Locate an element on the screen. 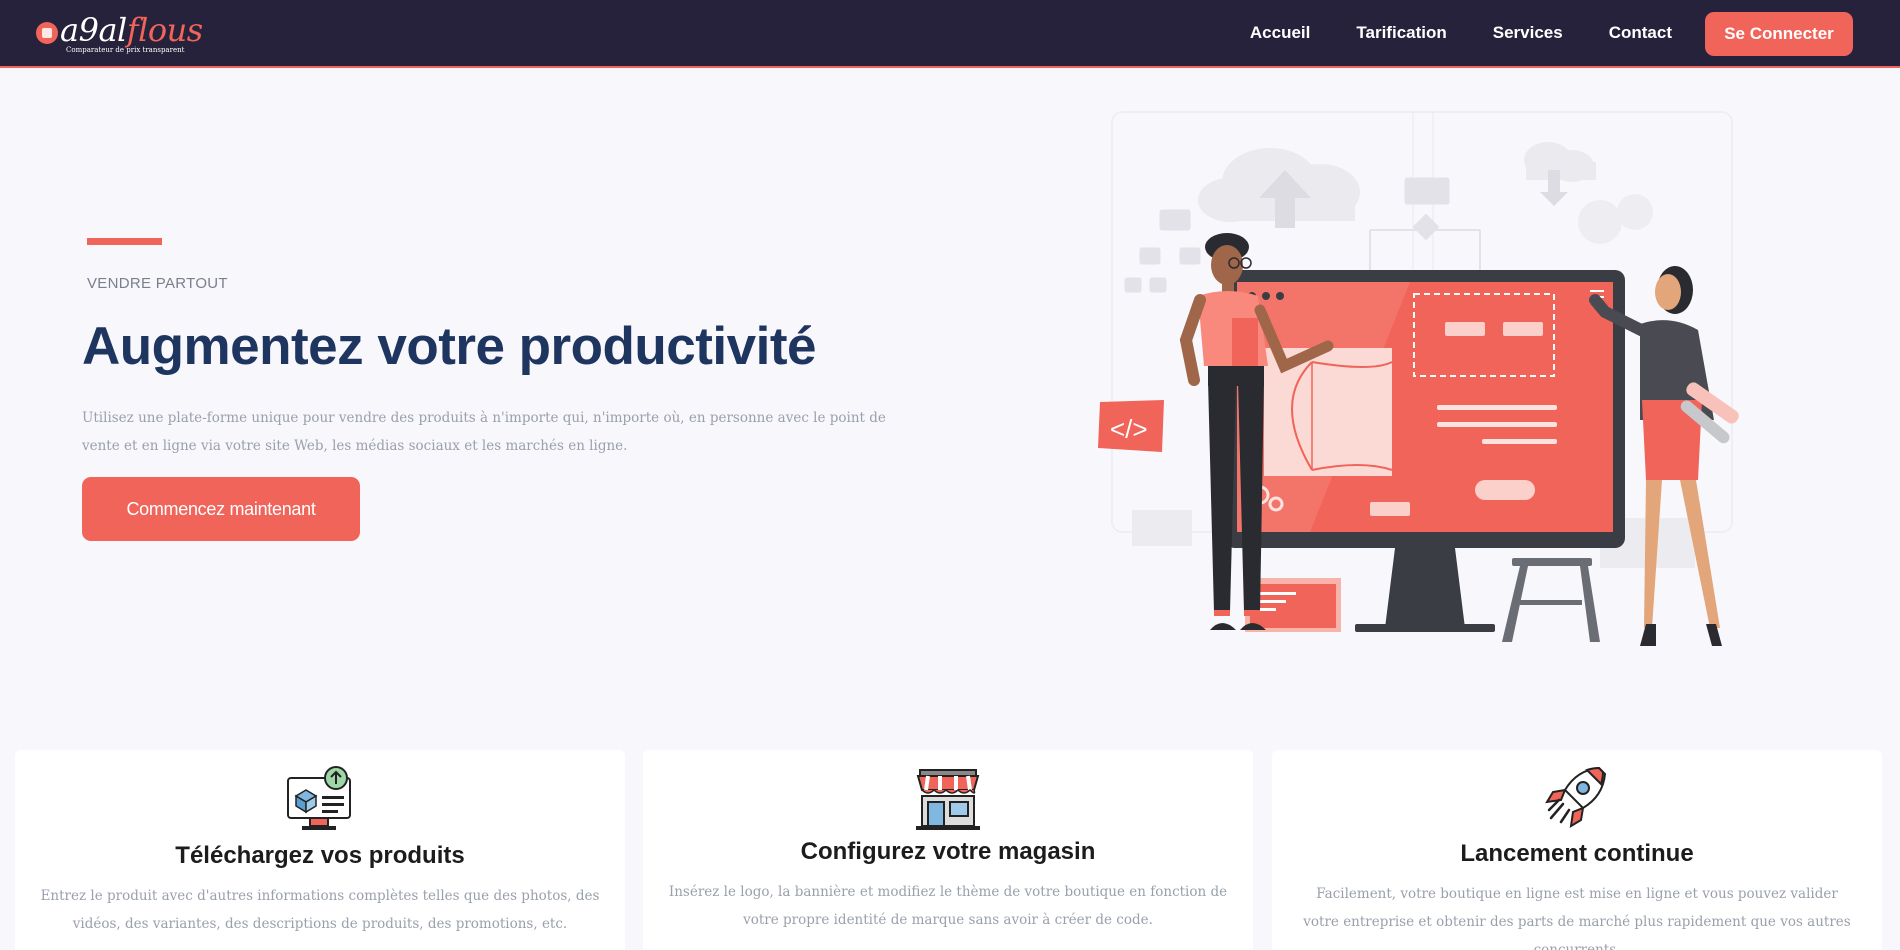 This screenshot has height=950, width=1900. hero-accent-bar is located at coordinates (124, 241).